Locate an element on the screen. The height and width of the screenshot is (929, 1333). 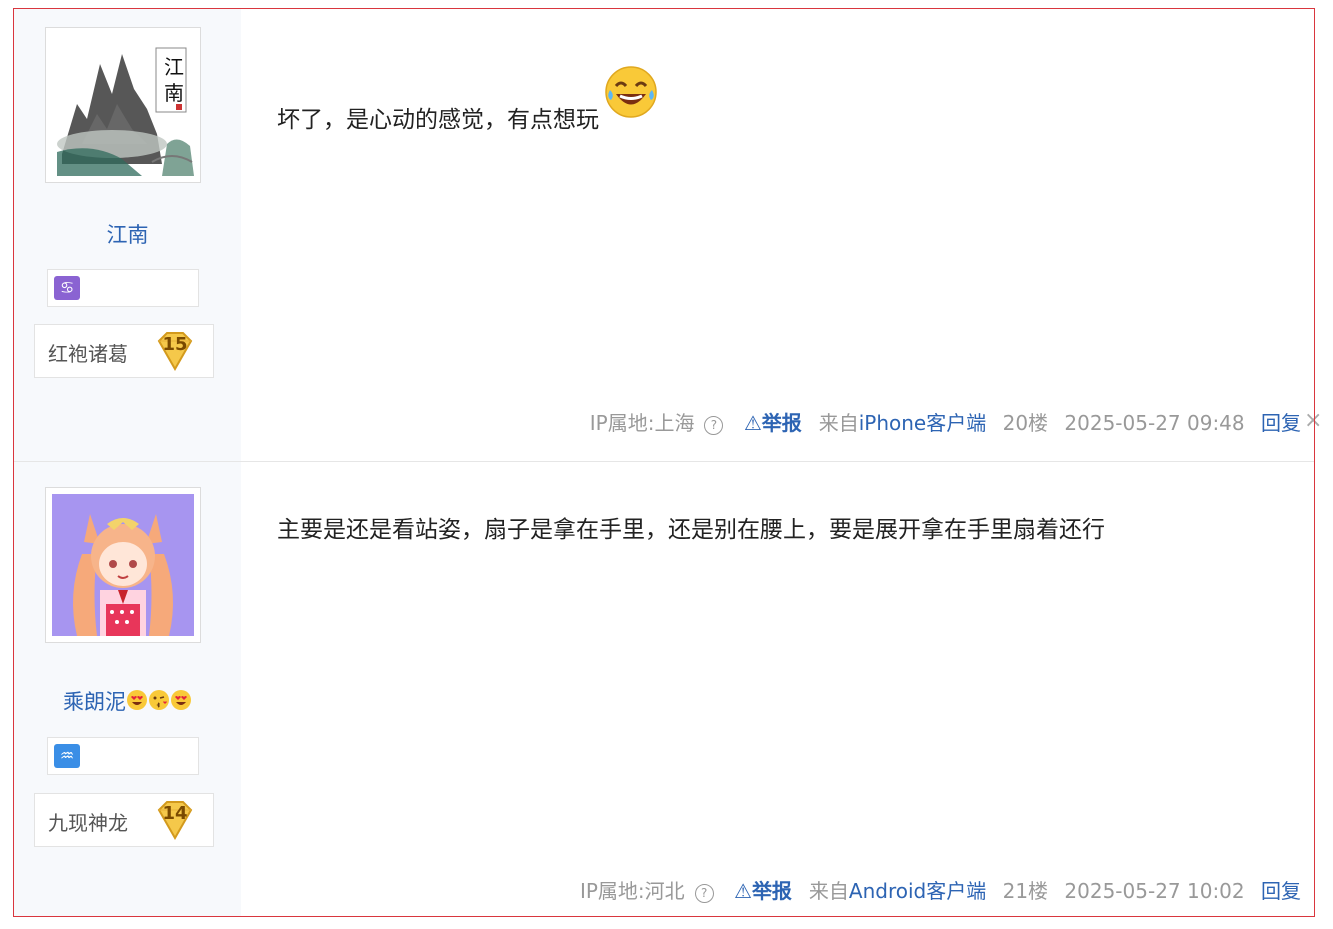
client-link: iPhone客户端 is located at coordinates (923, 423).